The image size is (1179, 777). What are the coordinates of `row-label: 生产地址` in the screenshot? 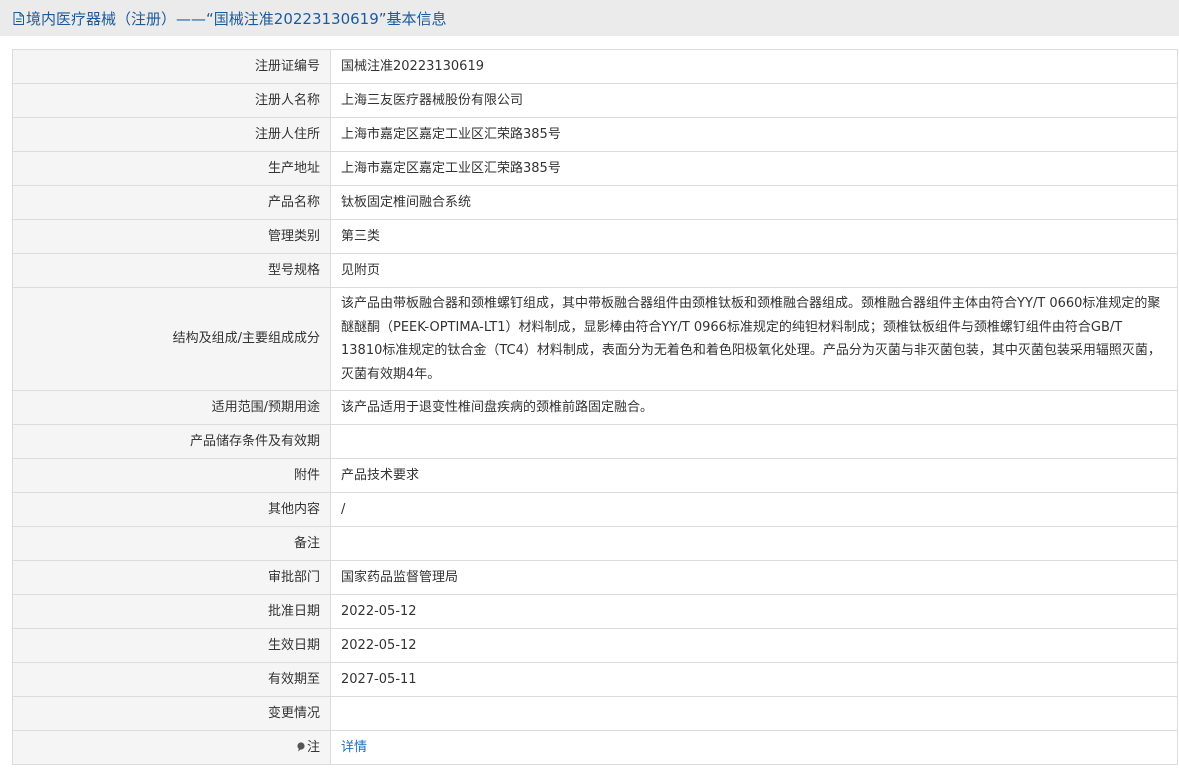 It's located at (171, 168).